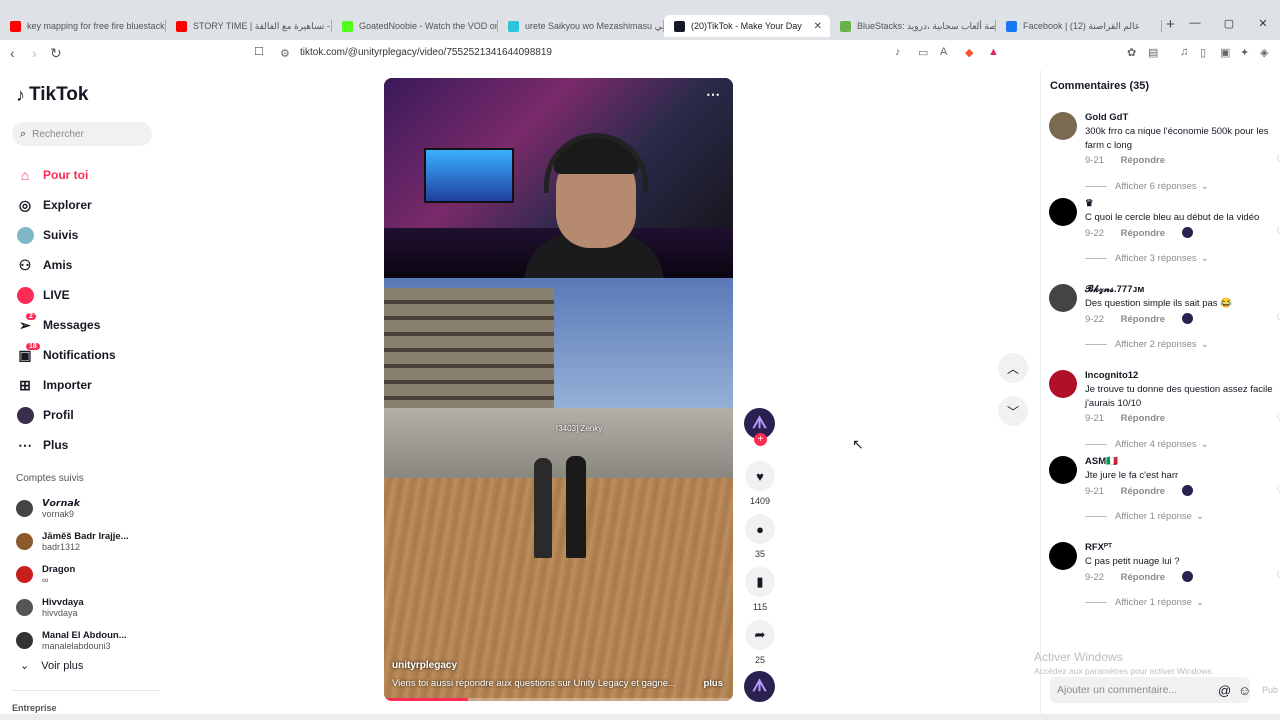 This screenshot has width=1280, height=720. Describe the element at coordinates (1131, 52) in the screenshot. I see `extensions-icon: ✿` at that location.